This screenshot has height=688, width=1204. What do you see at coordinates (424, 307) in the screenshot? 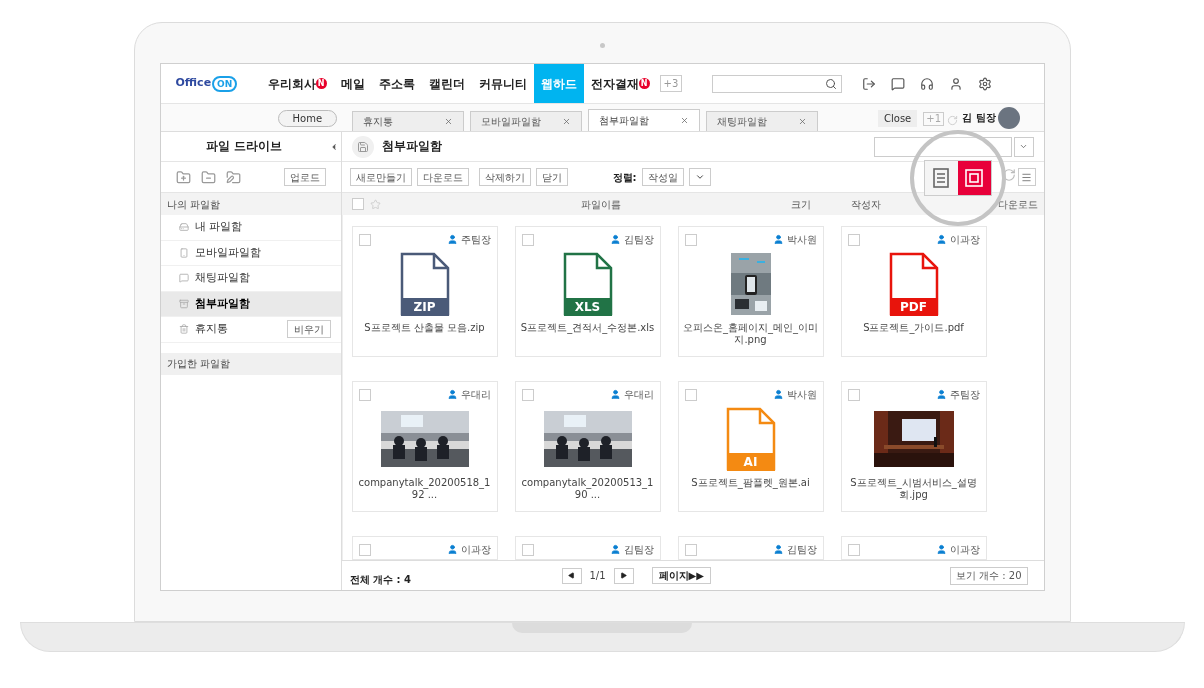
I see `file-type-label: ZIP` at bounding box center [424, 307].